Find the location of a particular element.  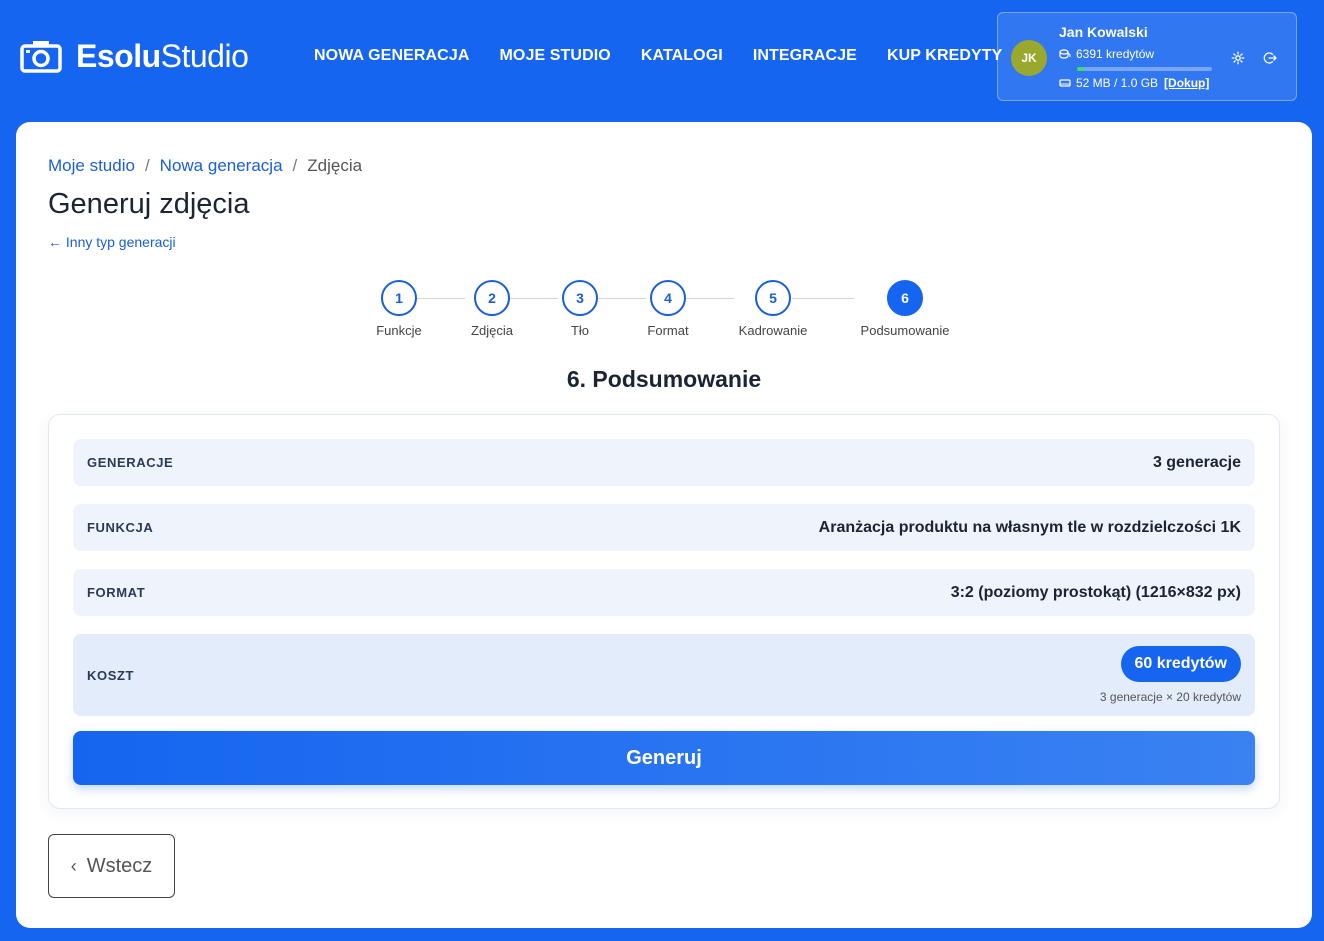

gear-icon is located at coordinates (1238, 58).